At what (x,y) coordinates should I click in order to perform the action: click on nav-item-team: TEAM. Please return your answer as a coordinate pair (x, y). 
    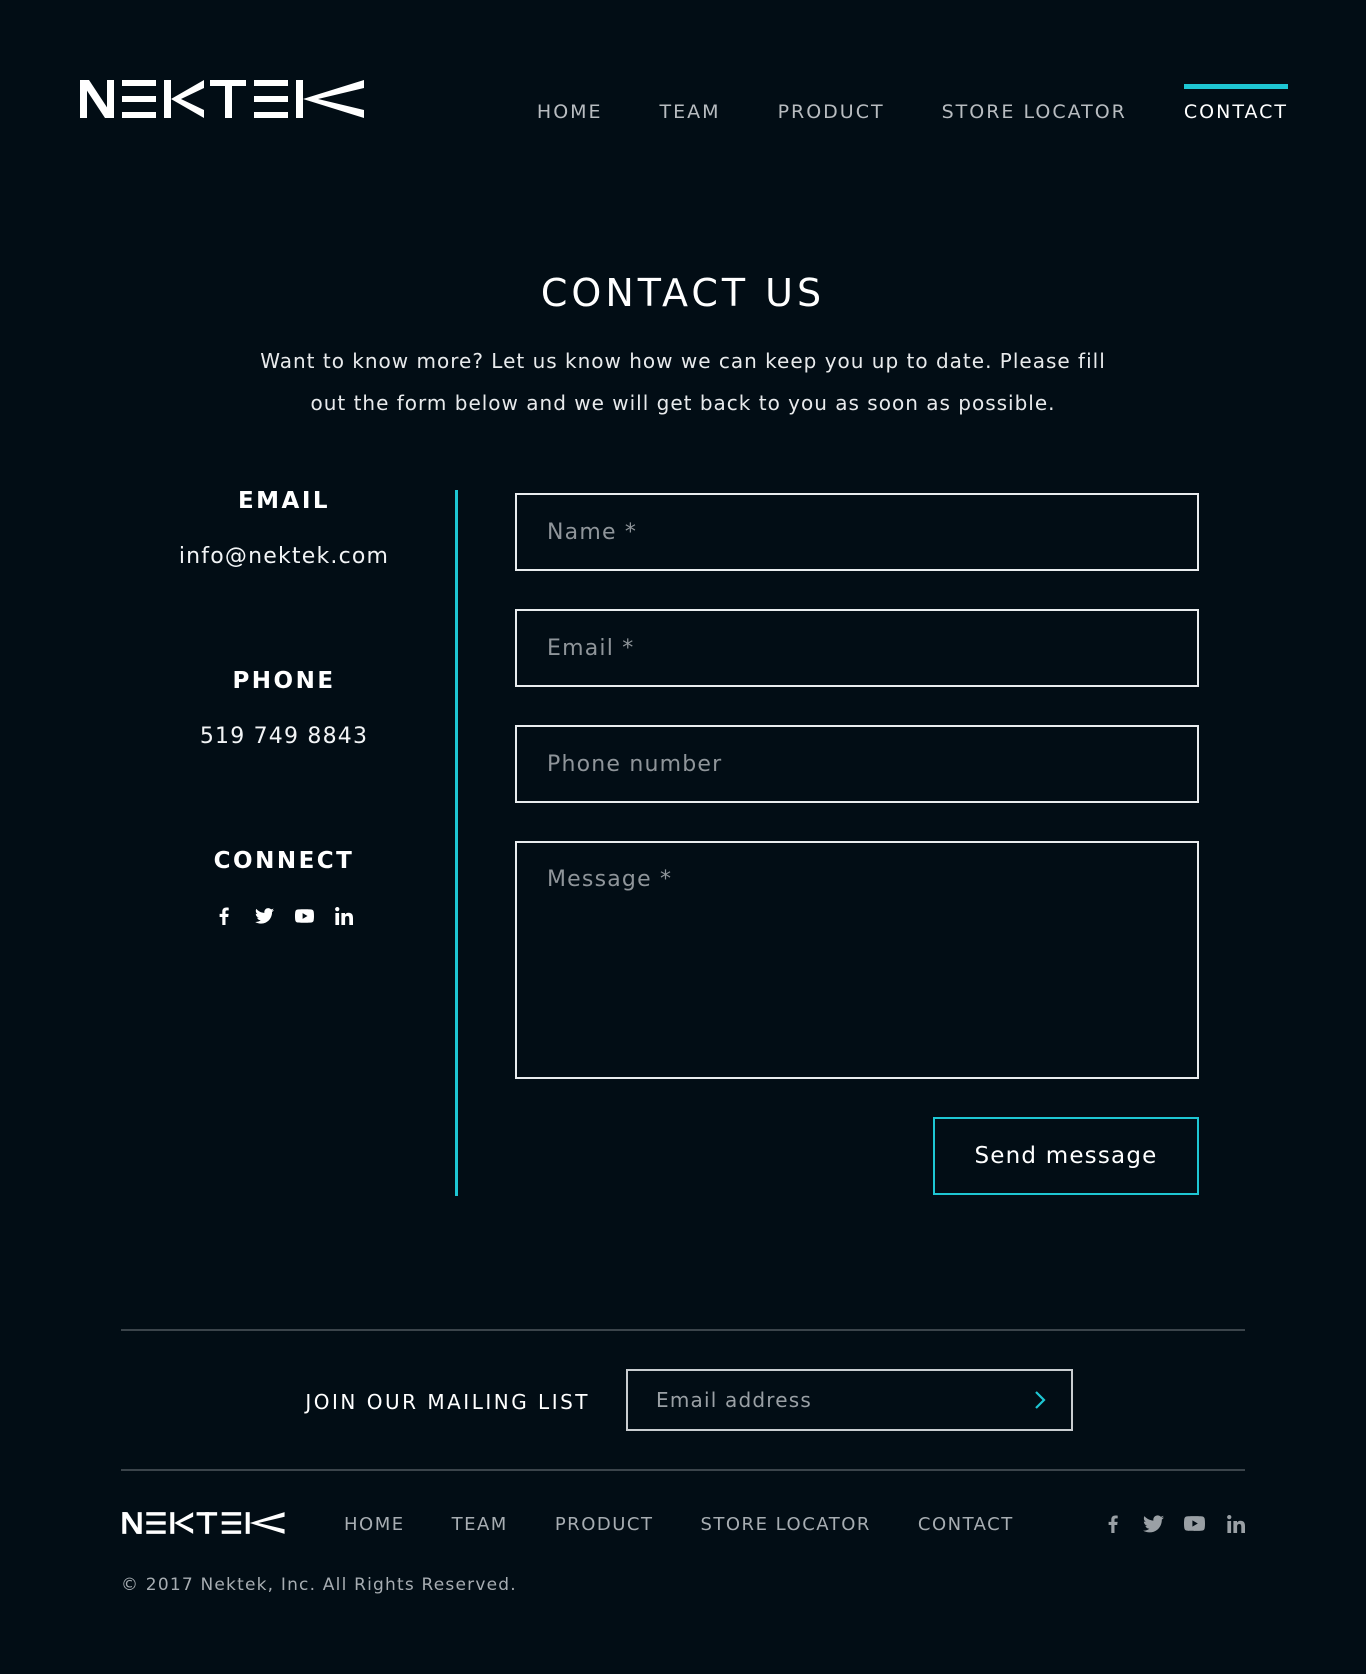
    Looking at the image, I should click on (690, 112).